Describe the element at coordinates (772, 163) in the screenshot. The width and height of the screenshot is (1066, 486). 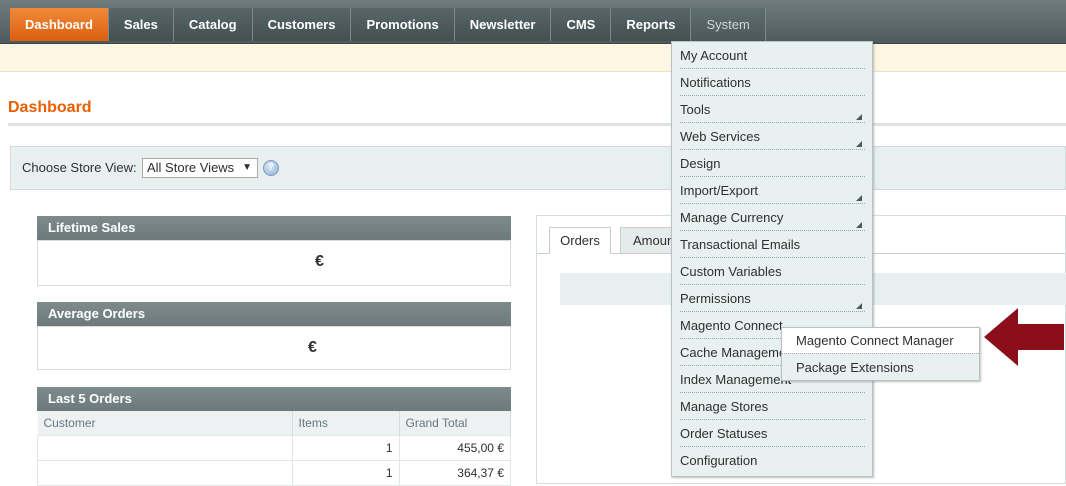
I see `menu-item-design: Design` at that location.